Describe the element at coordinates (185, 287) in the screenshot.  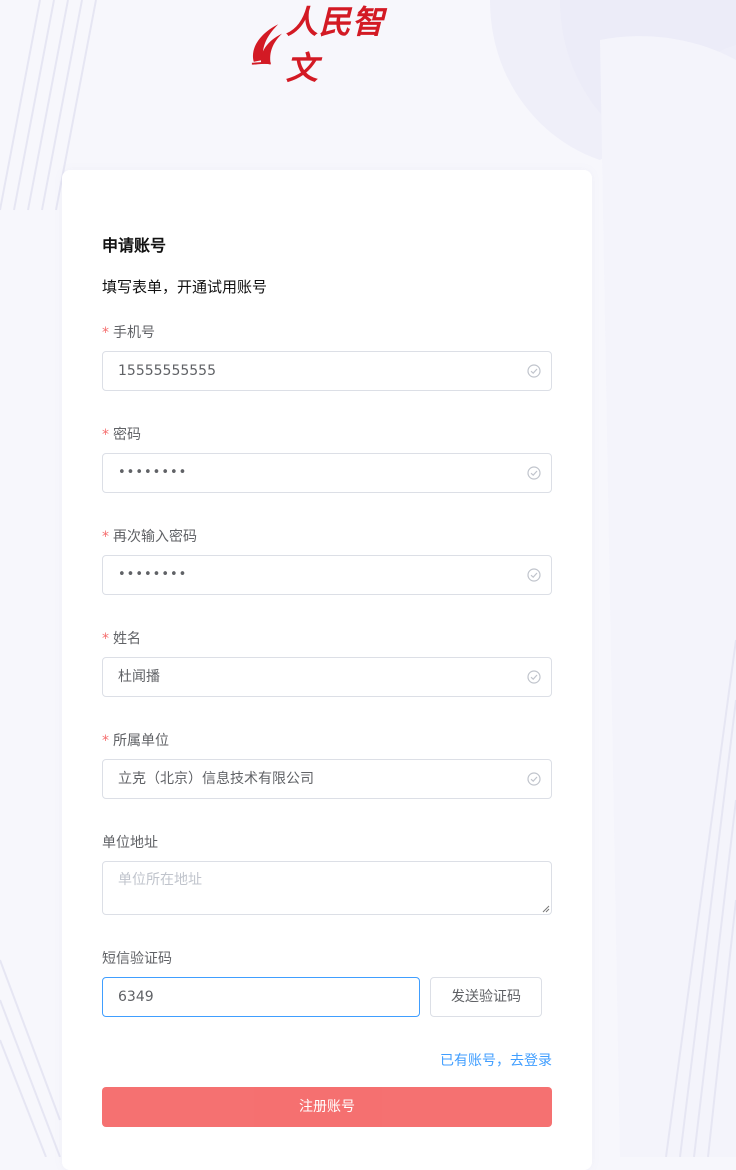
I see `page-subtitle: 填写表单，开通试用账号` at that location.